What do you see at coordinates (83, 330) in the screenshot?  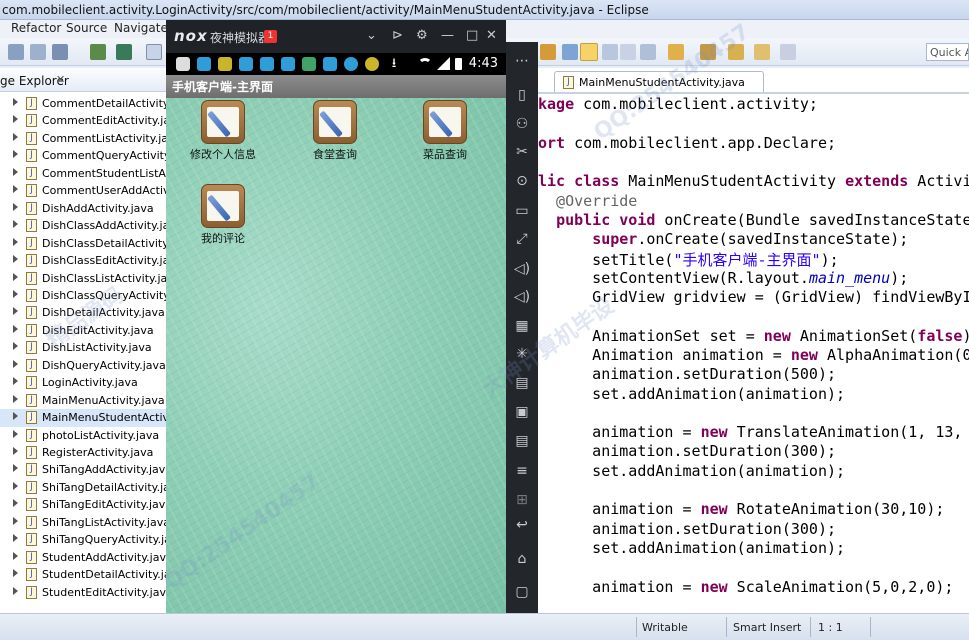 I see `file-tree-item: J DishEditActivity.java` at bounding box center [83, 330].